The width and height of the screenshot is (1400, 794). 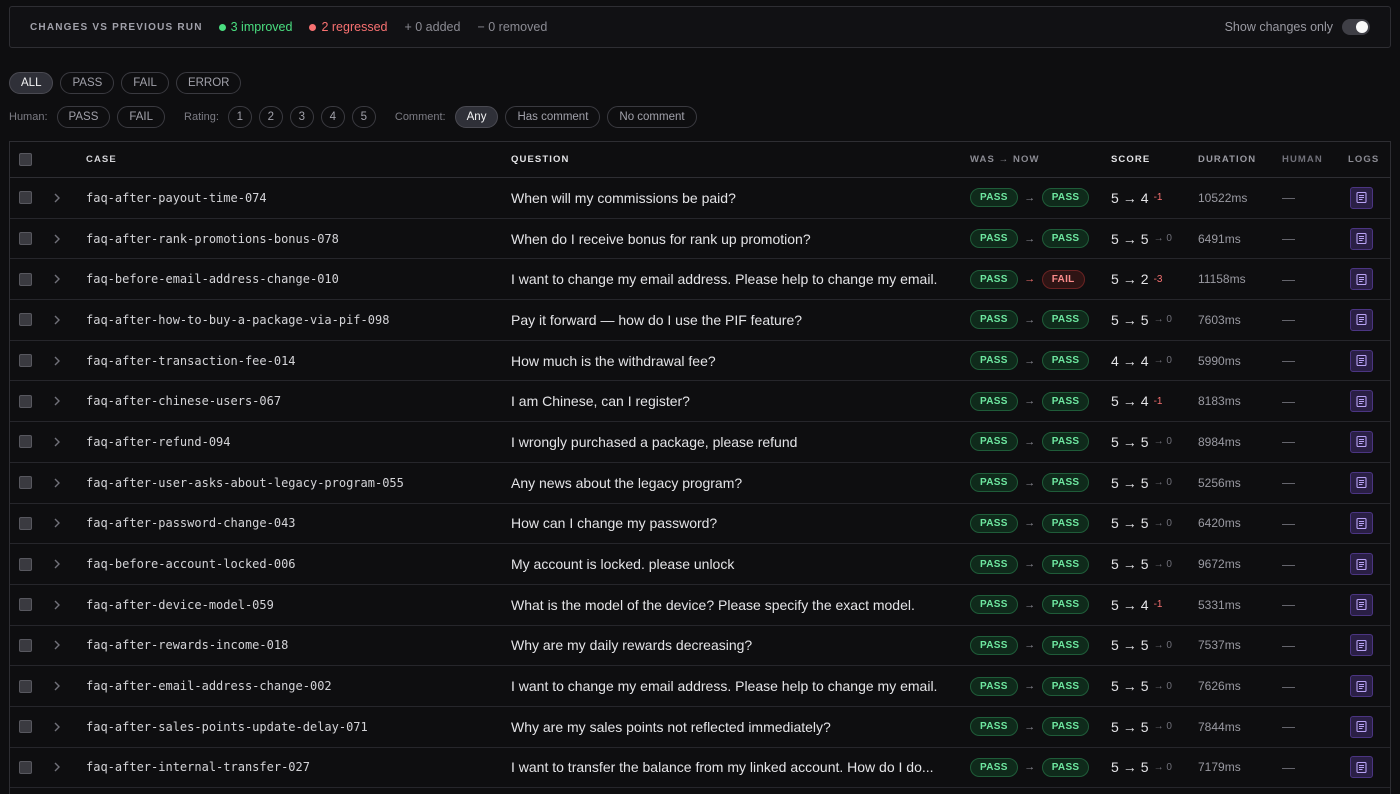 I want to click on duration-value: 6491ms, so click(x=1219, y=238).